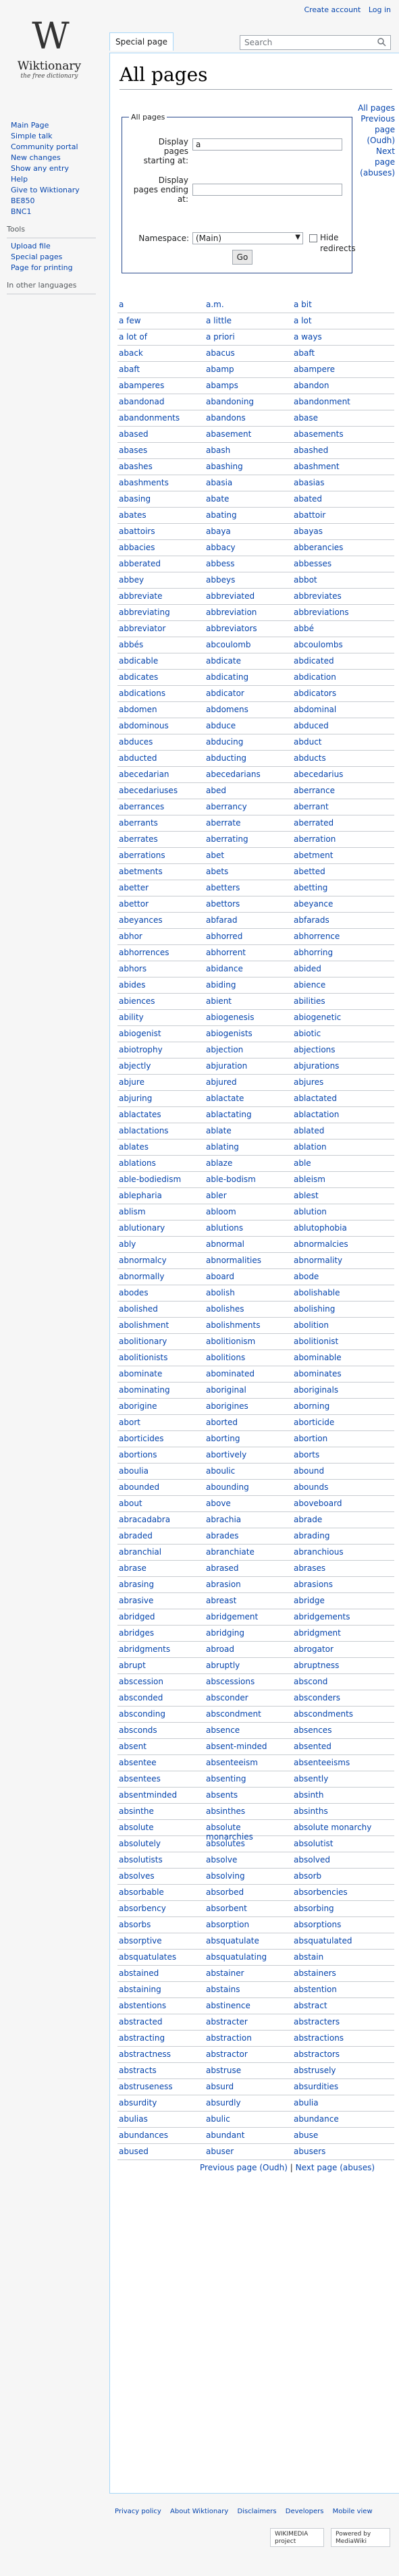 The height and width of the screenshot is (2576, 399). Describe the element at coordinates (161, 2006) in the screenshot. I see `page-link: abstentions` at that location.